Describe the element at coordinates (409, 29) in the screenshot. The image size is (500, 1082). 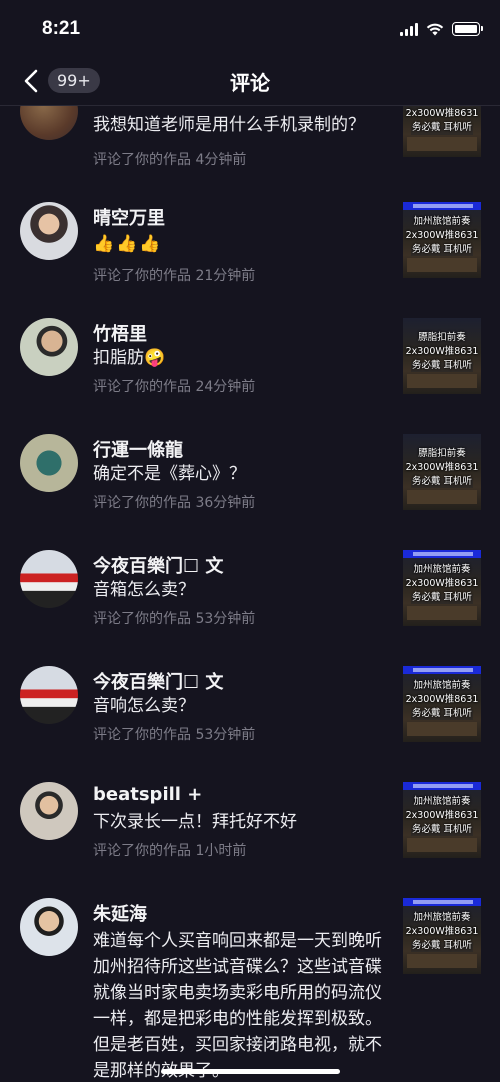
I see `cellular-signal-icon` at that location.